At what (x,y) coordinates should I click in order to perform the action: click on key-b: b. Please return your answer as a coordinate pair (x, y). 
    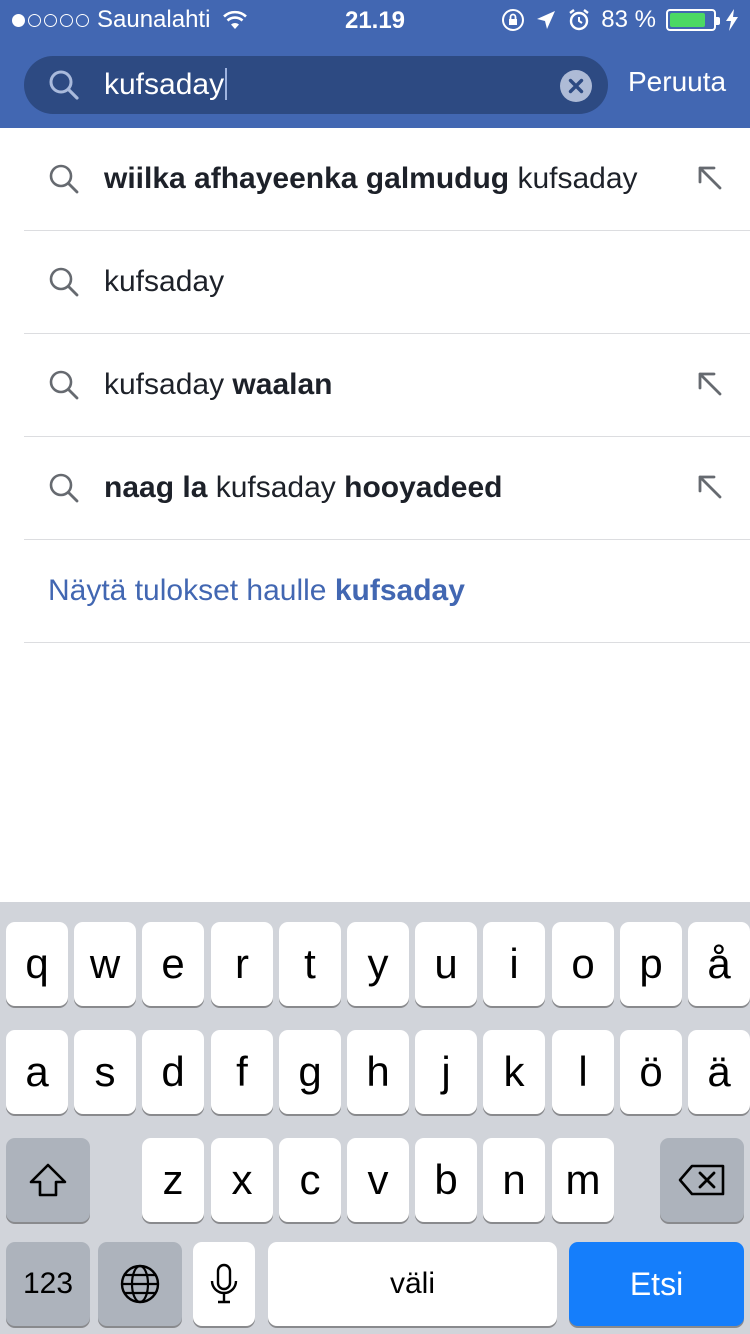
    Looking at the image, I should click on (446, 1180).